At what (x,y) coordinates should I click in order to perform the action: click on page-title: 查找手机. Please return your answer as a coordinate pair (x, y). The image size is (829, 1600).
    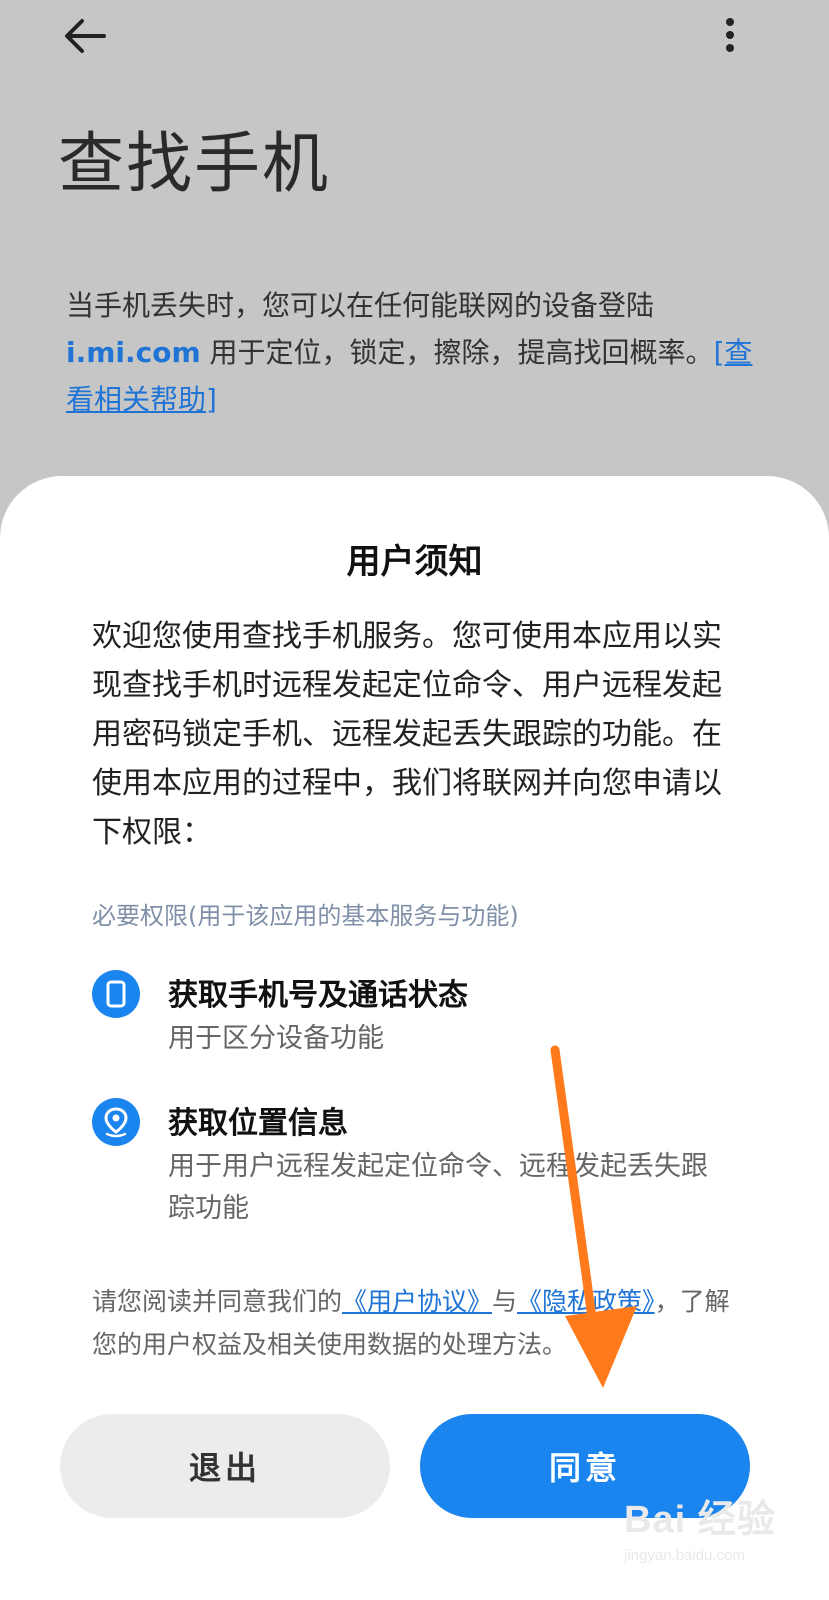
    Looking at the image, I should click on (194, 163).